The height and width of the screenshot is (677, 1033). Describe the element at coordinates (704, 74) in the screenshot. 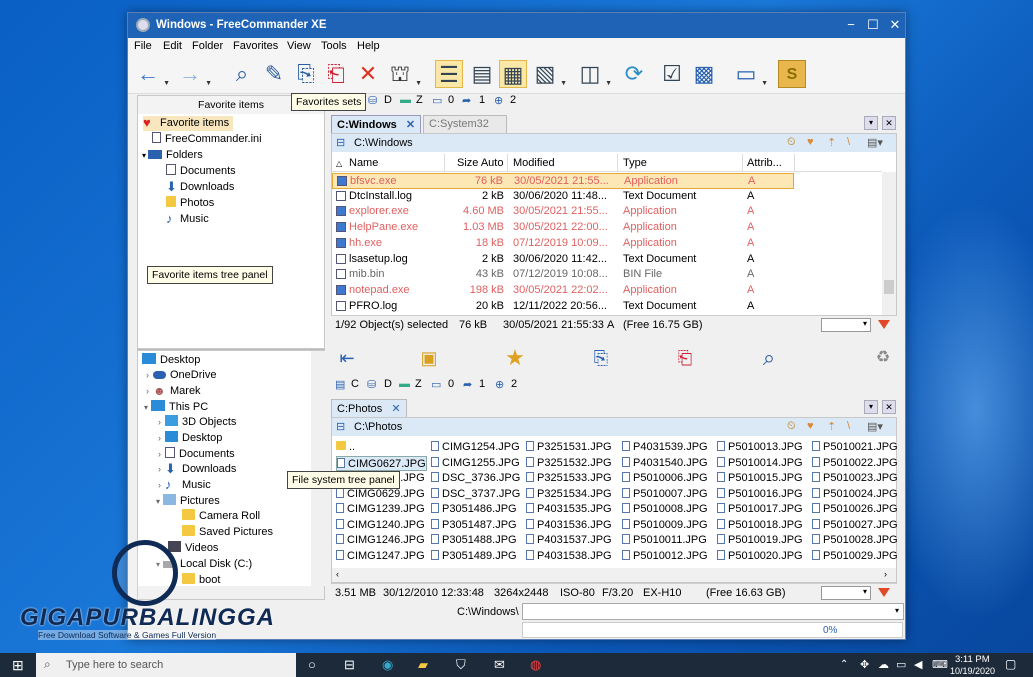

I see `grid-icon: ▩` at that location.